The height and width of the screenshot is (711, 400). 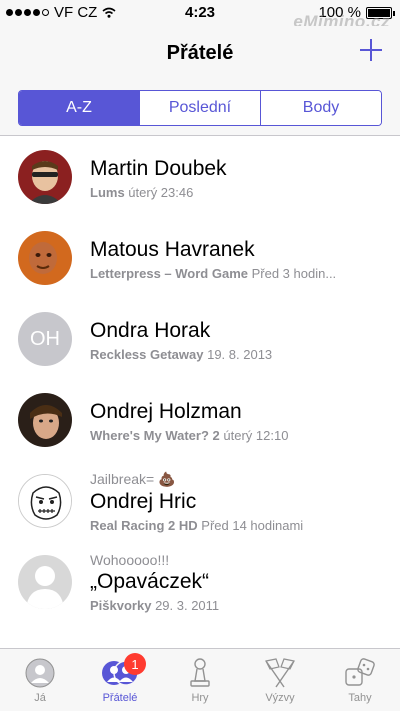 I want to click on sort-bar: A-Z Poslední Body, so click(x=200, y=108).